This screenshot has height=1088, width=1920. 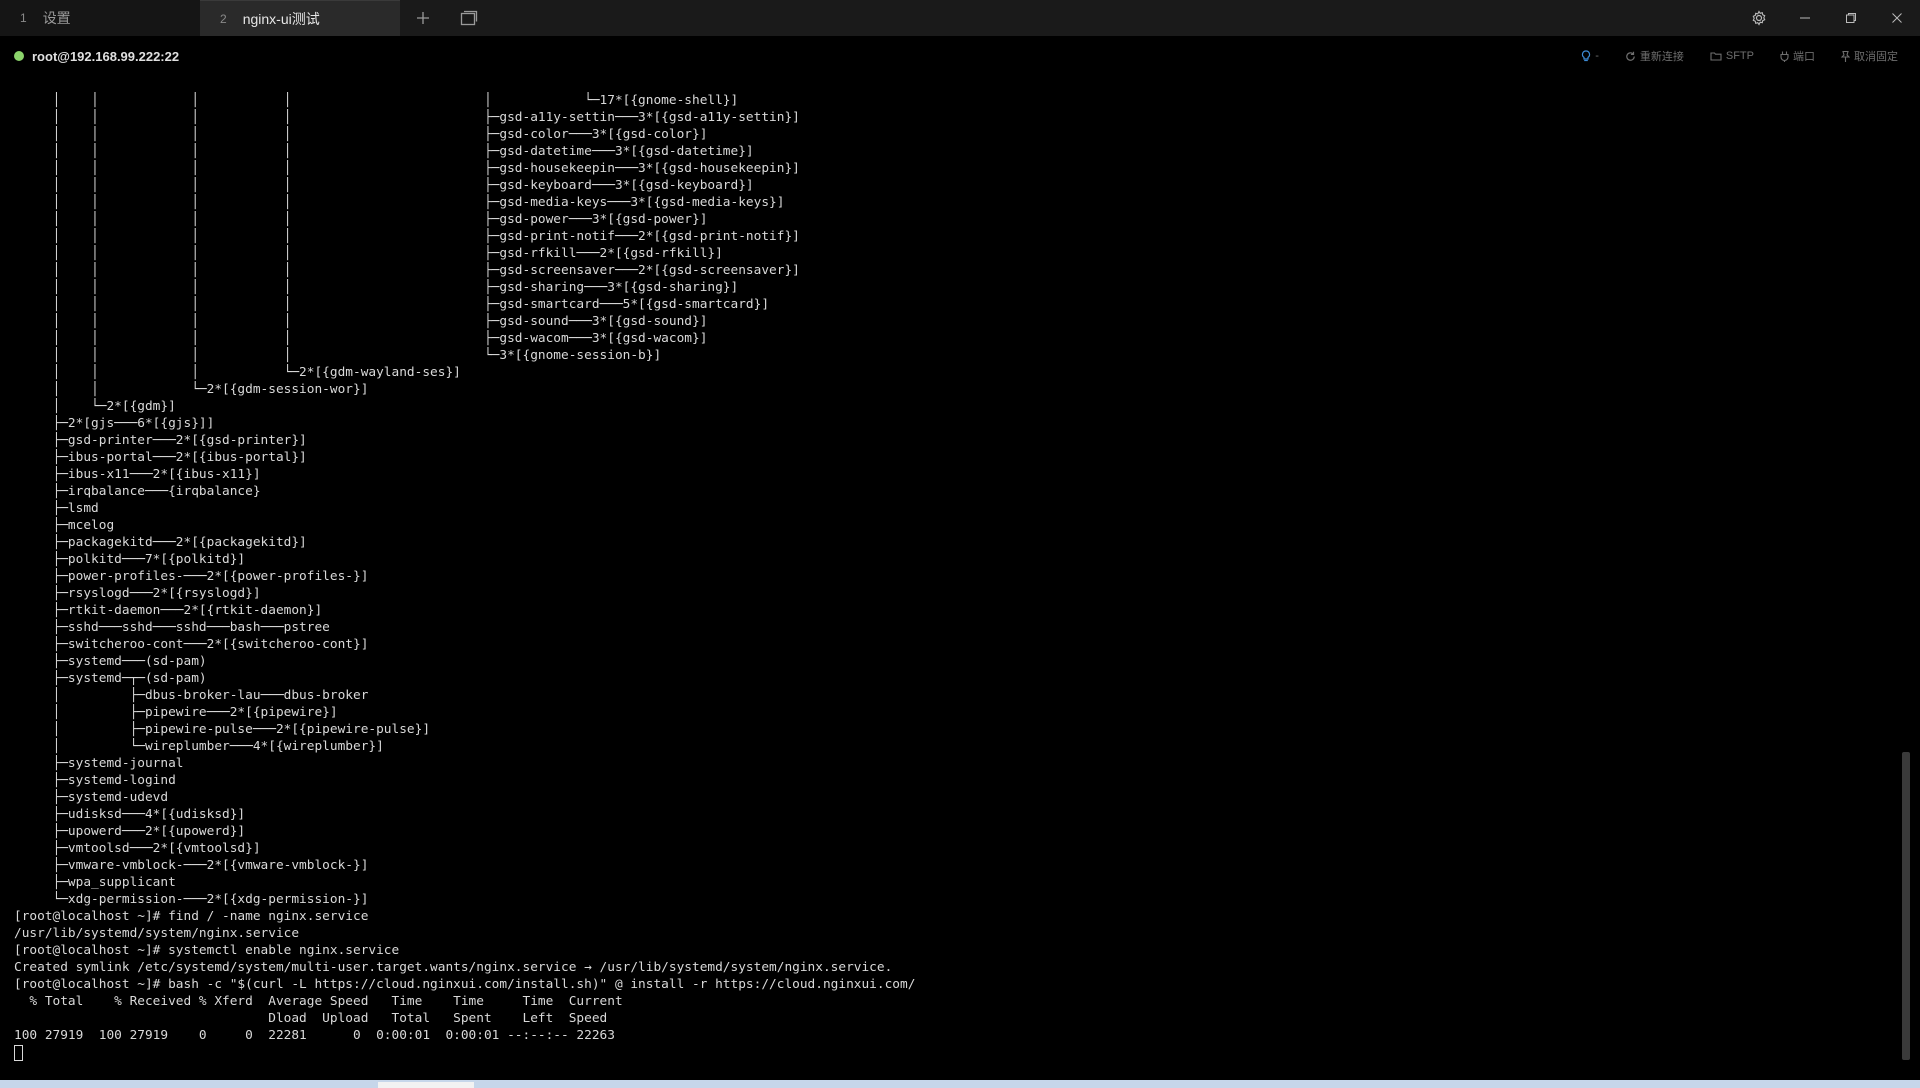 I want to click on terminal-line: │ │ │ │ └─3*[{gnome-session-b}], so click(x=338, y=355).